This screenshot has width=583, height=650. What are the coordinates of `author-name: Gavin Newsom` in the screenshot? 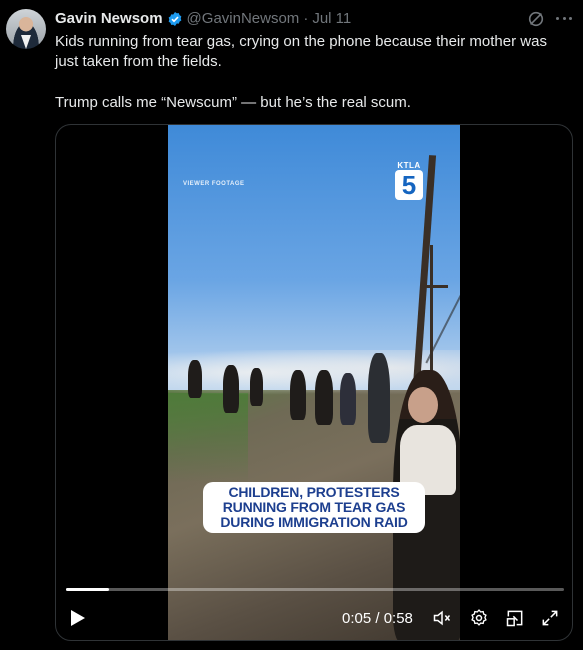 It's located at (109, 19).